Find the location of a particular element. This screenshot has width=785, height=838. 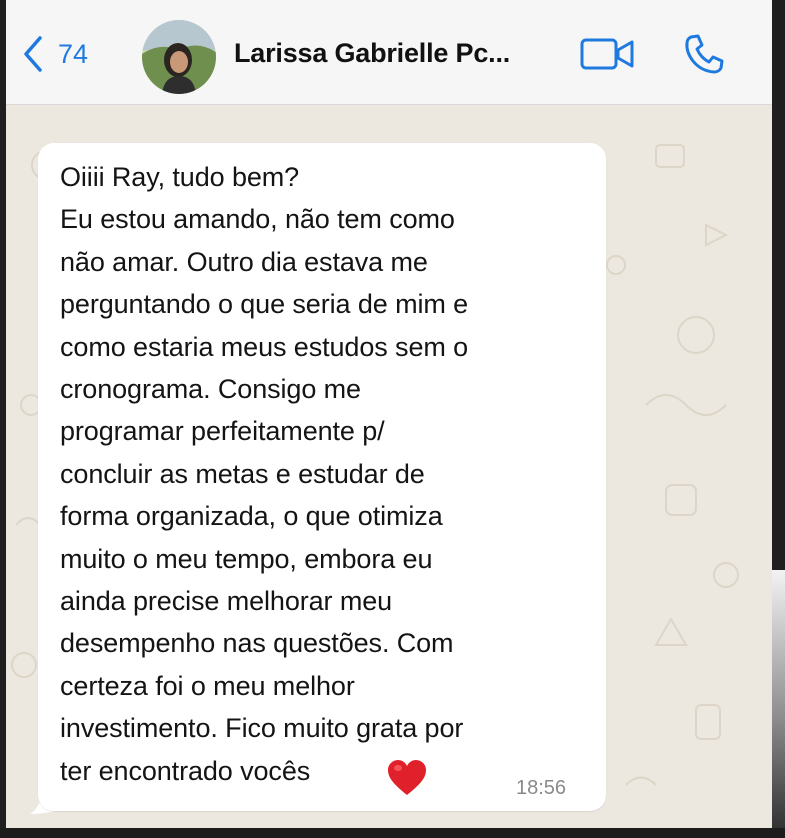

heart-icon is located at coordinates (407, 777).